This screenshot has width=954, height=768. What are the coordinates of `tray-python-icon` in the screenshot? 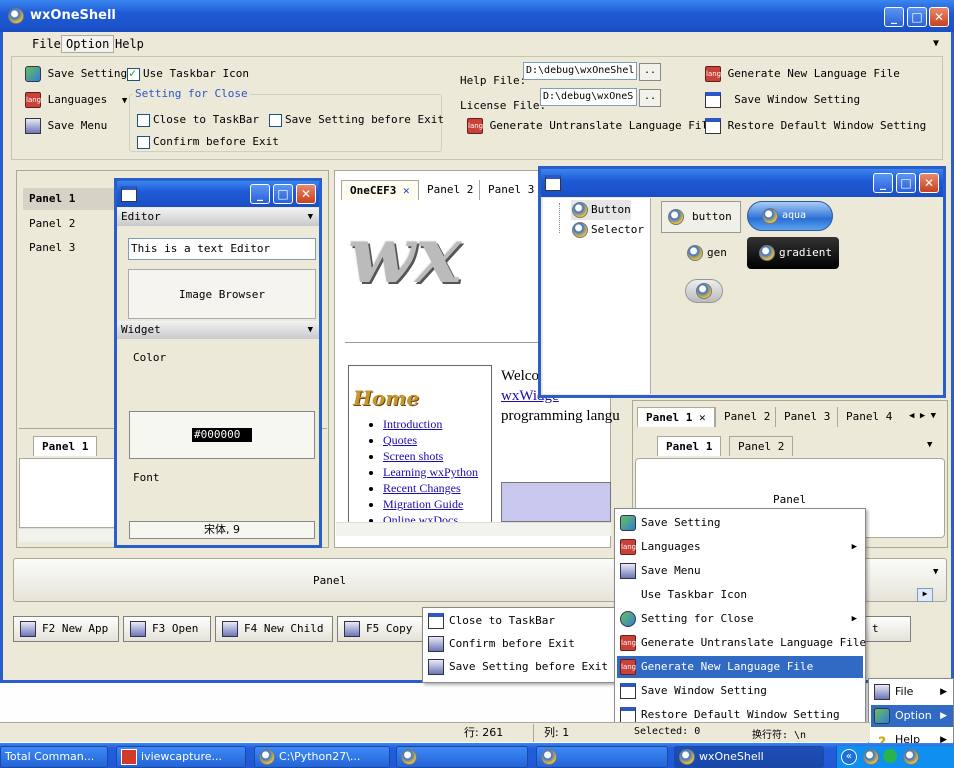 It's located at (871, 757).